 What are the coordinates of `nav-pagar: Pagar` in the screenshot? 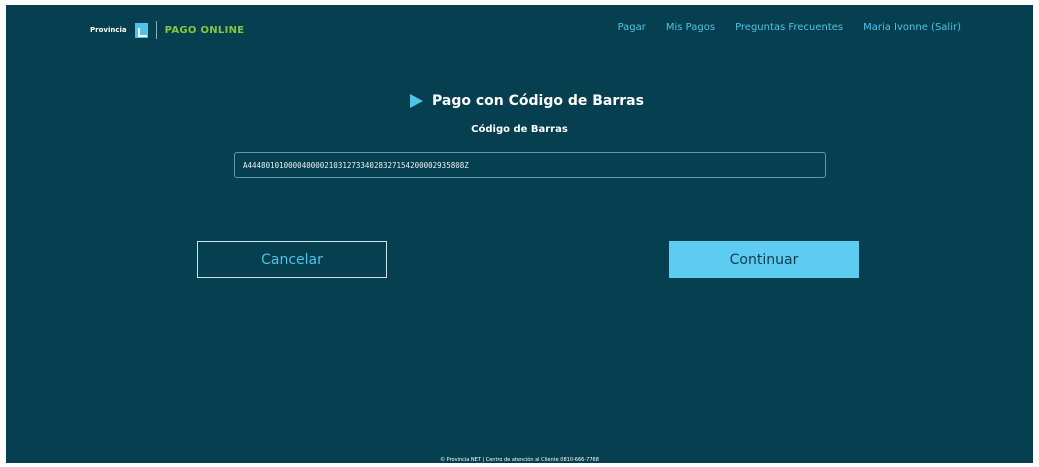 It's located at (632, 27).